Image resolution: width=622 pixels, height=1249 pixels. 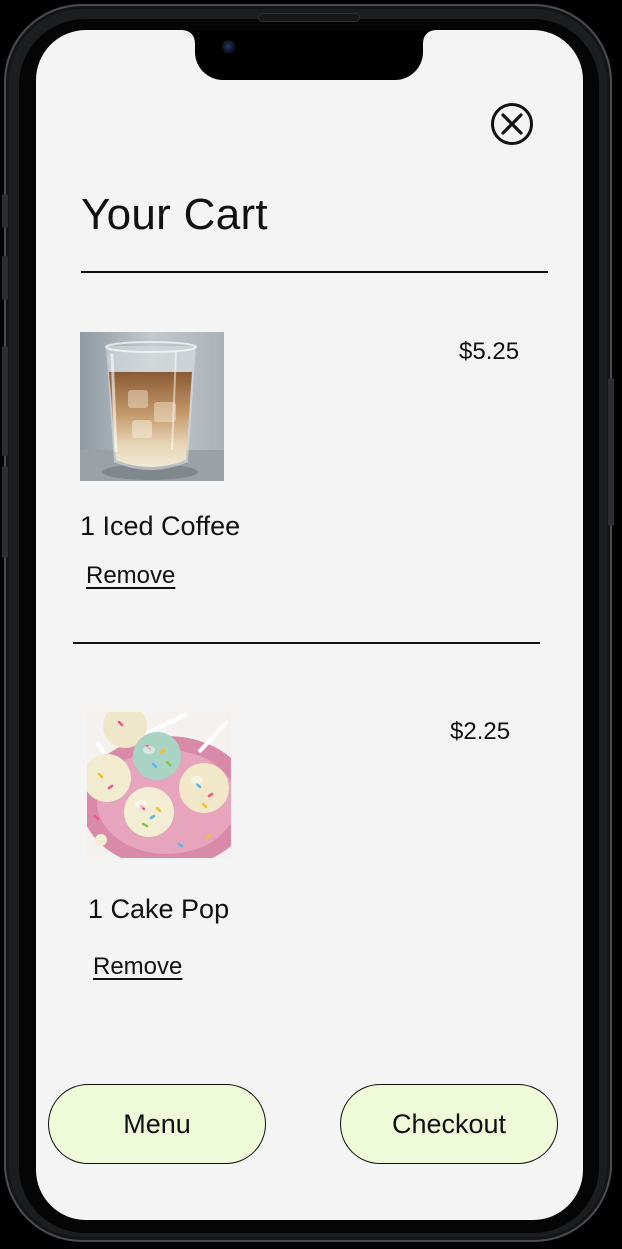 I want to click on item-name: 1 Cake Pop, so click(x=159, y=909).